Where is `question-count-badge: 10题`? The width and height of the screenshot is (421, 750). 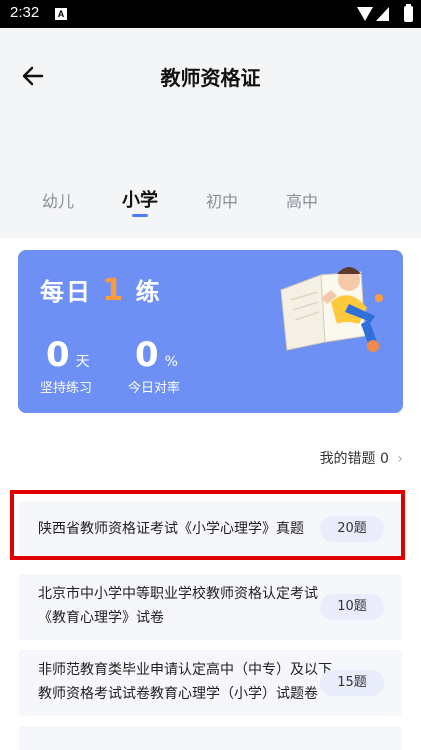 question-count-badge: 10题 is located at coordinates (352, 607).